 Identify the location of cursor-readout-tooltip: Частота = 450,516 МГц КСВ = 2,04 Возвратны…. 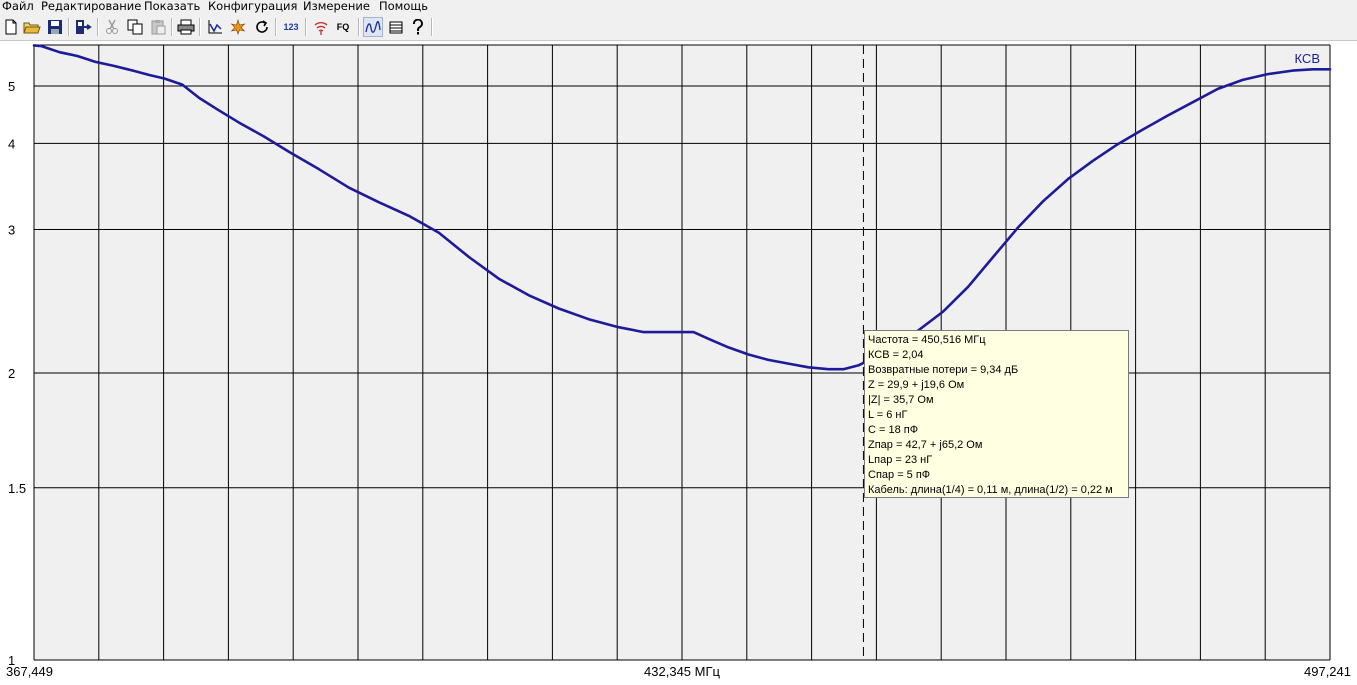
(996, 414).